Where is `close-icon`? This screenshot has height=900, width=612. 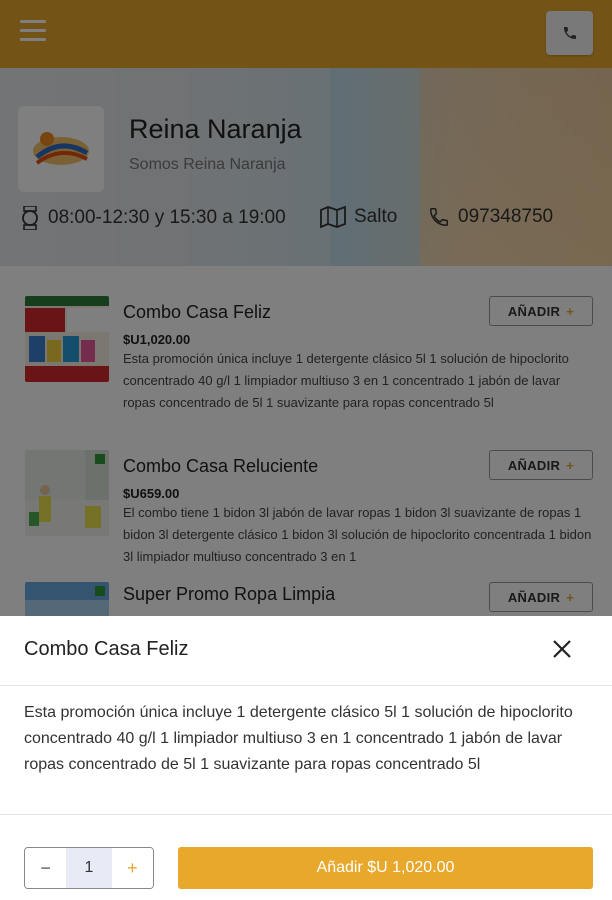 close-icon is located at coordinates (562, 649).